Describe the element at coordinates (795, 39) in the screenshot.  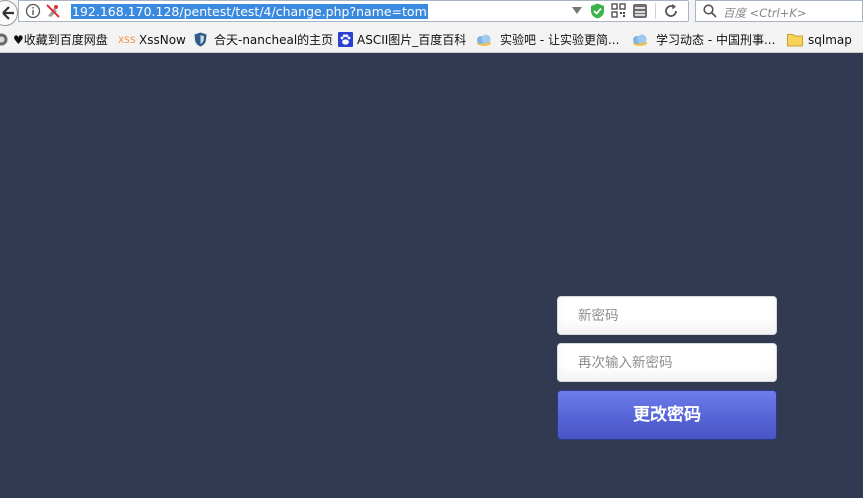
I see `folder-icon` at that location.